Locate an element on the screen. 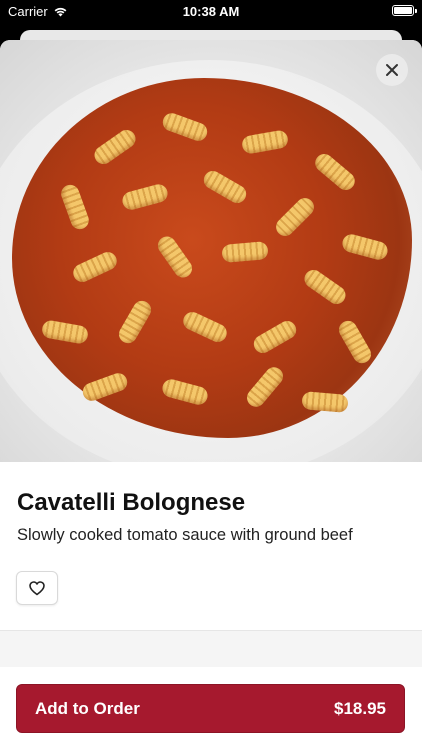 This screenshot has width=422, height=750. status-bar: Carrier 10:38 AM is located at coordinates (211, 12).